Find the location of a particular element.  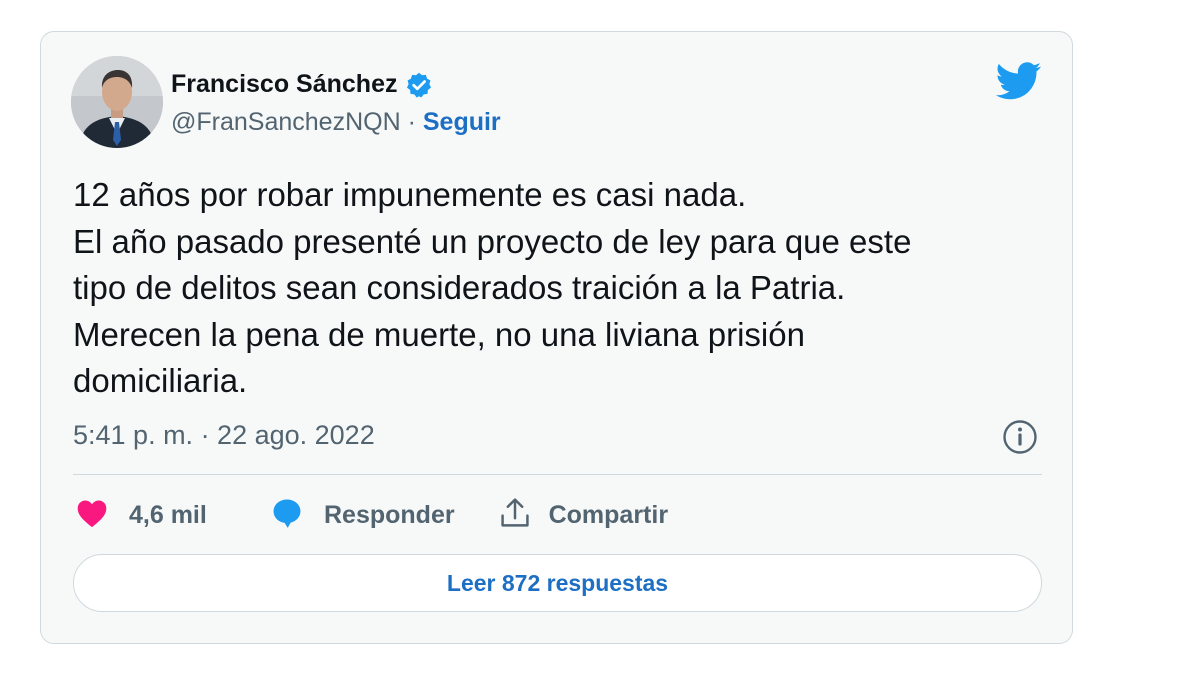

info-icon is located at coordinates (1020, 437).